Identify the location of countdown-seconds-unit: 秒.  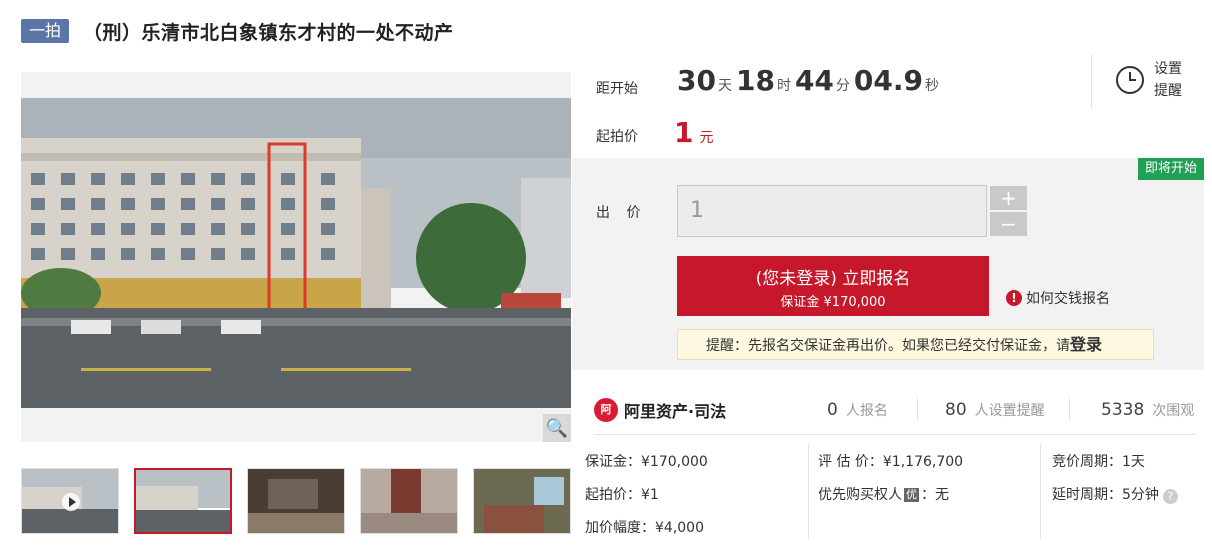
(932, 86).